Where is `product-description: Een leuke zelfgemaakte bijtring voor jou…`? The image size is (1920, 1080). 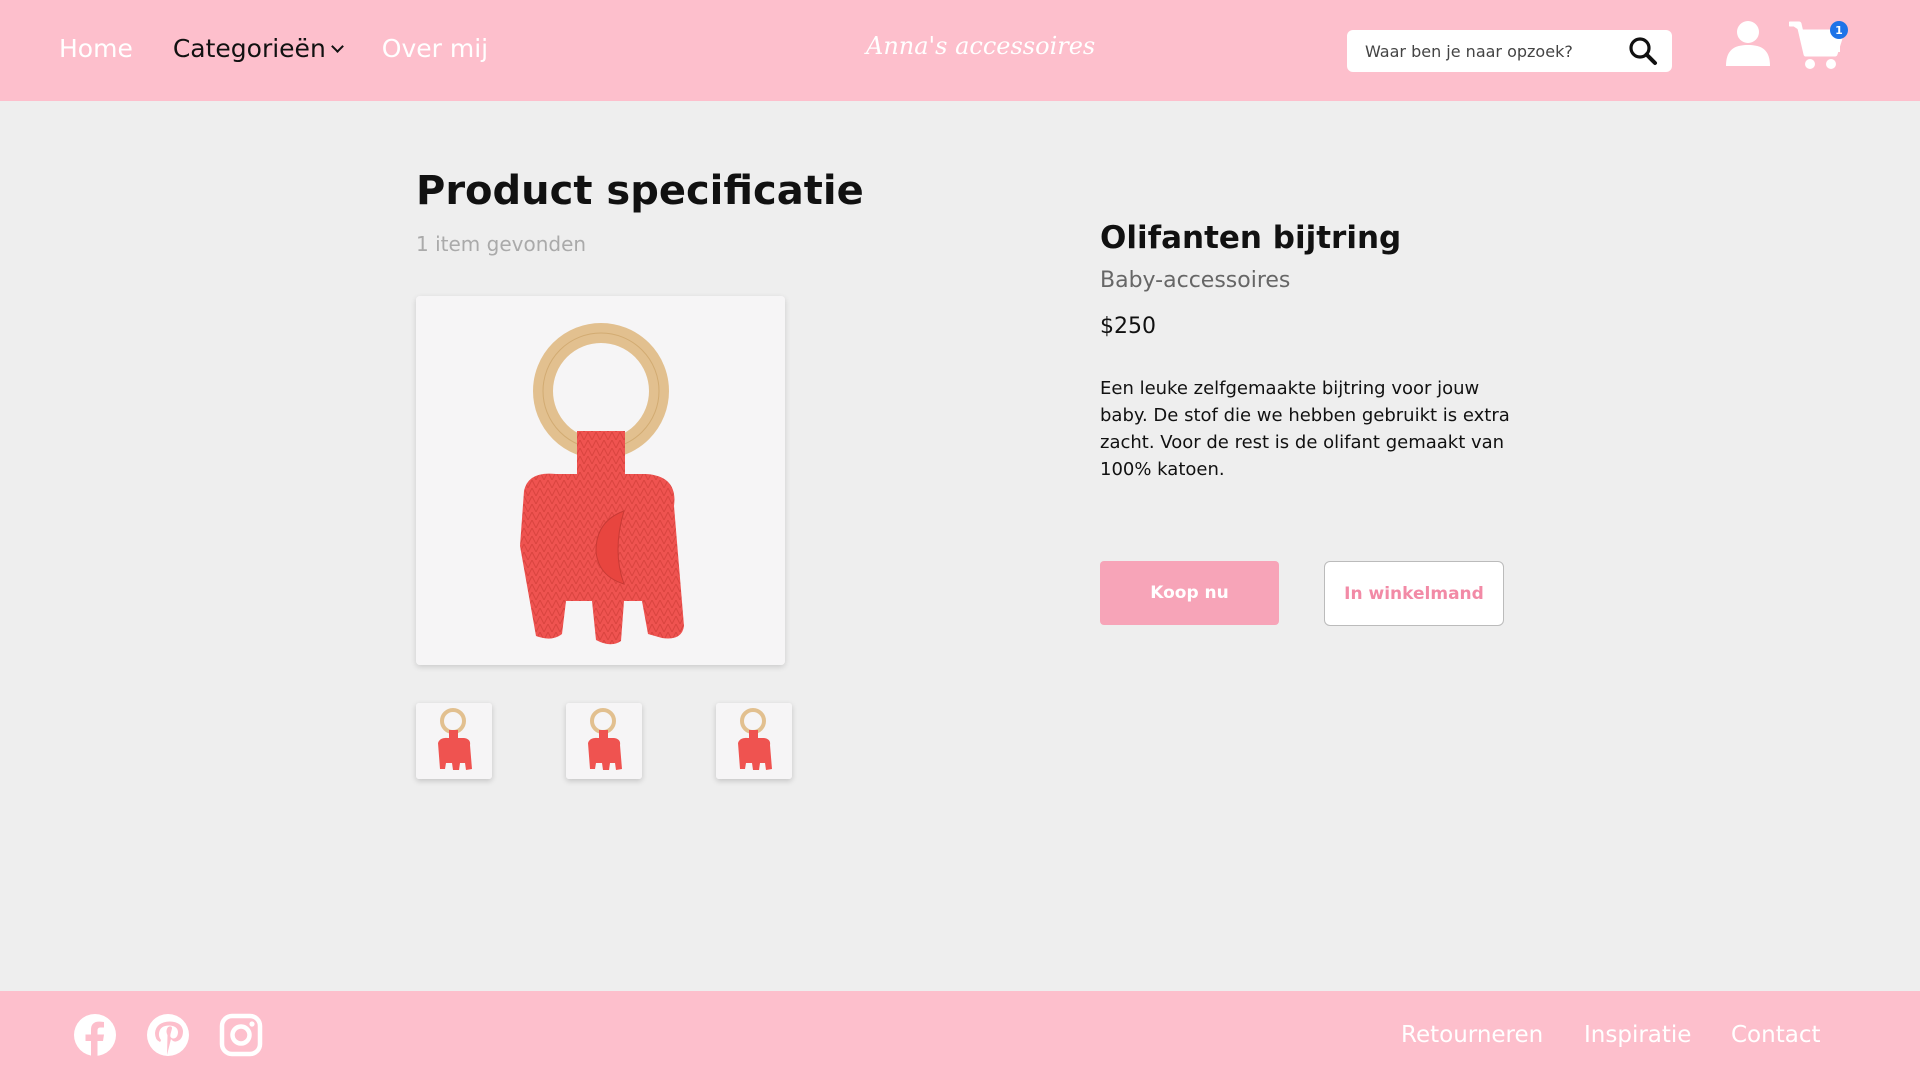
product-description: Een leuke zelfgemaakte bijtring voor jou… is located at coordinates (1305, 429).